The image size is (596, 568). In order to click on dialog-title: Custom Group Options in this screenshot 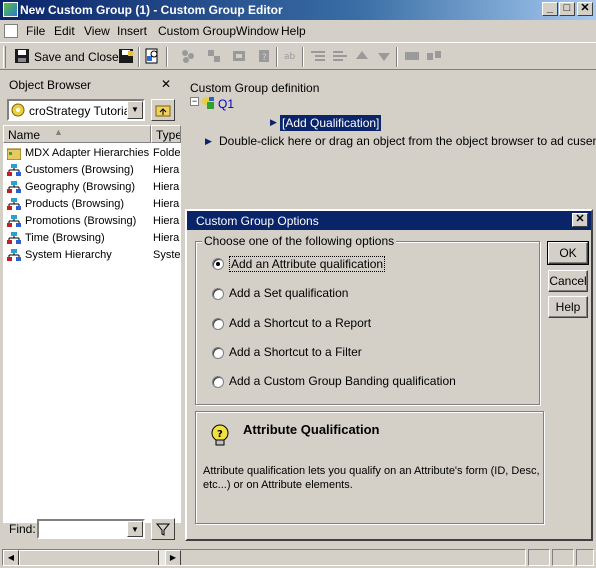, I will do `click(257, 221)`.